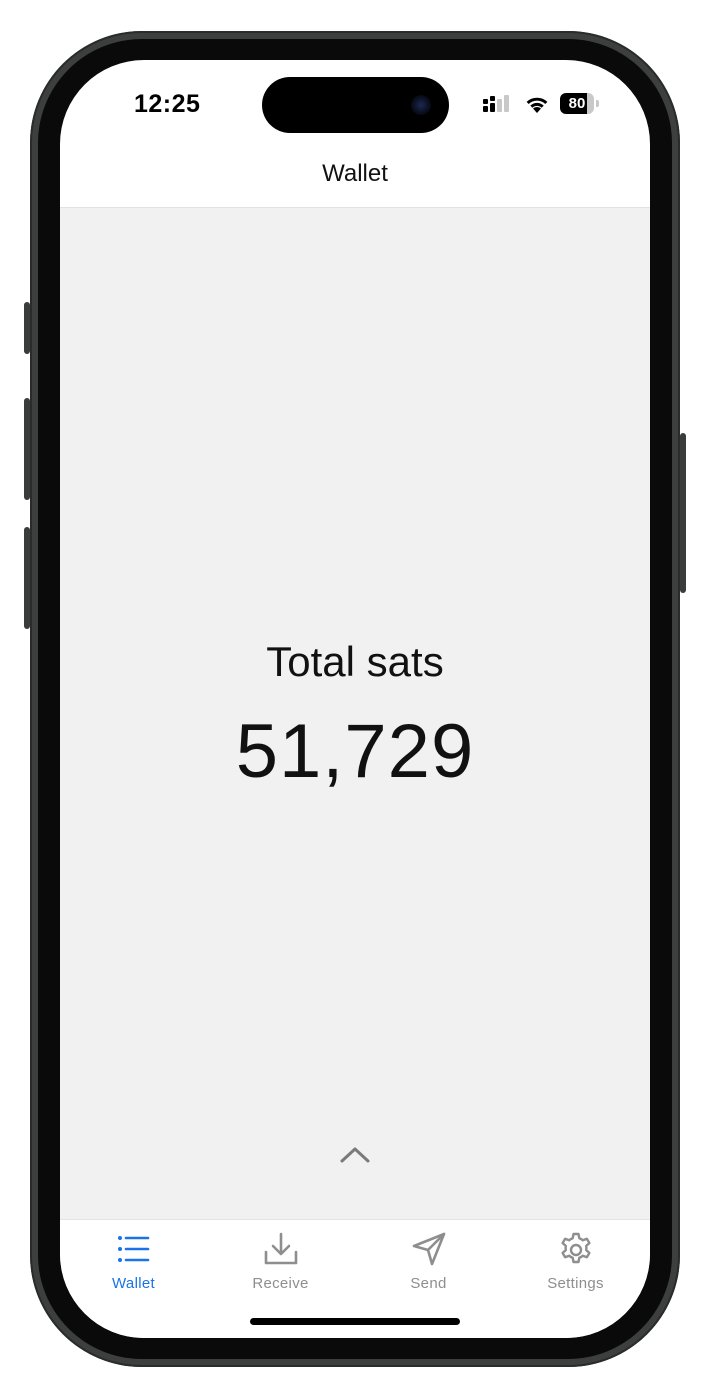 The height and width of the screenshot is (1398, 710). I want to click on tab-wallet: Wallet, so click(133, 1260).